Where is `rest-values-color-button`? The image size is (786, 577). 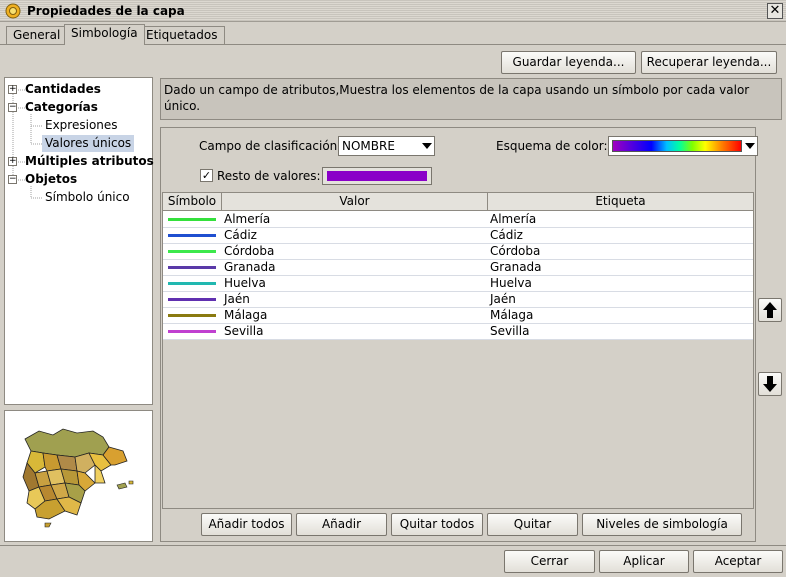
rest-values-color-button is located at coordinates (377, 176).